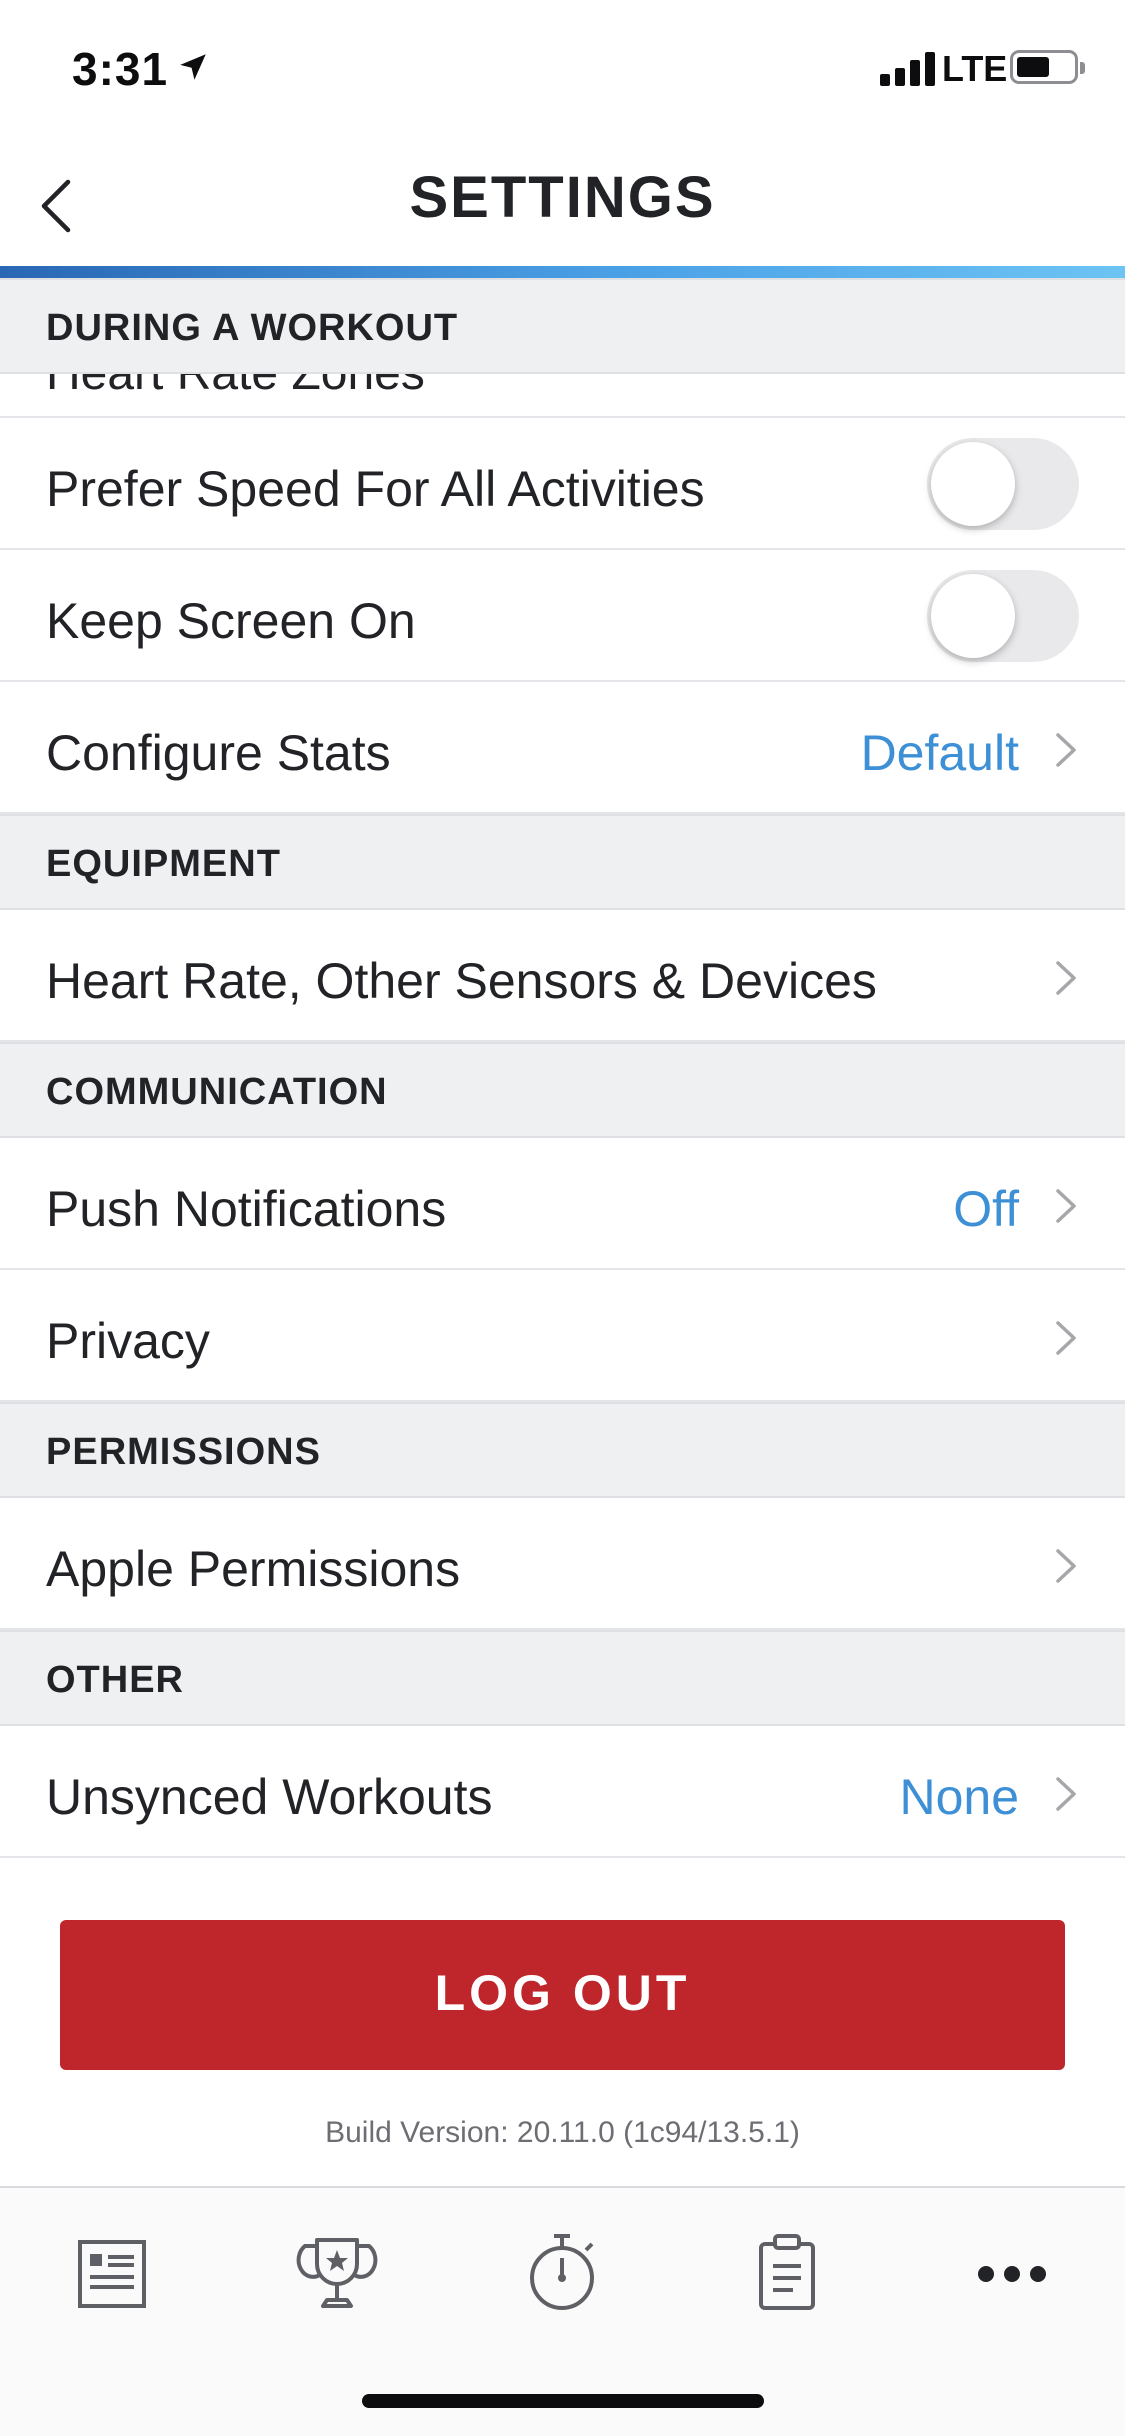 This screenshot has height=2436, width=1125. Describe the element at coordinates (375, 489) in the screenshot. I see `row-label: Prefer Speed For All Activities` at that location.